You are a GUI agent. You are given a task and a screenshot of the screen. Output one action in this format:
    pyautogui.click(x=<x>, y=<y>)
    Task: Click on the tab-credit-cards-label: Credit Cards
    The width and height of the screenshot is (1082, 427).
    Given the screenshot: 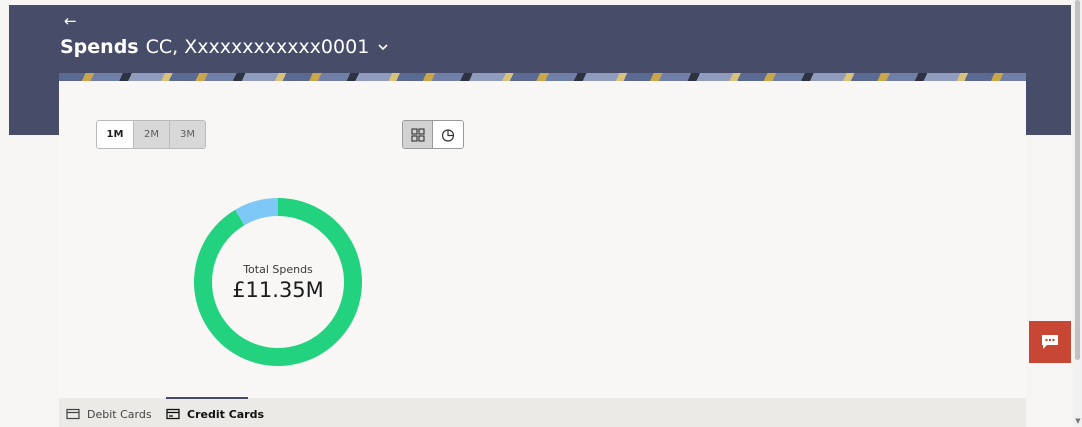 What is the action you would take?
    pyautogui.click(x=226, y=414)
    